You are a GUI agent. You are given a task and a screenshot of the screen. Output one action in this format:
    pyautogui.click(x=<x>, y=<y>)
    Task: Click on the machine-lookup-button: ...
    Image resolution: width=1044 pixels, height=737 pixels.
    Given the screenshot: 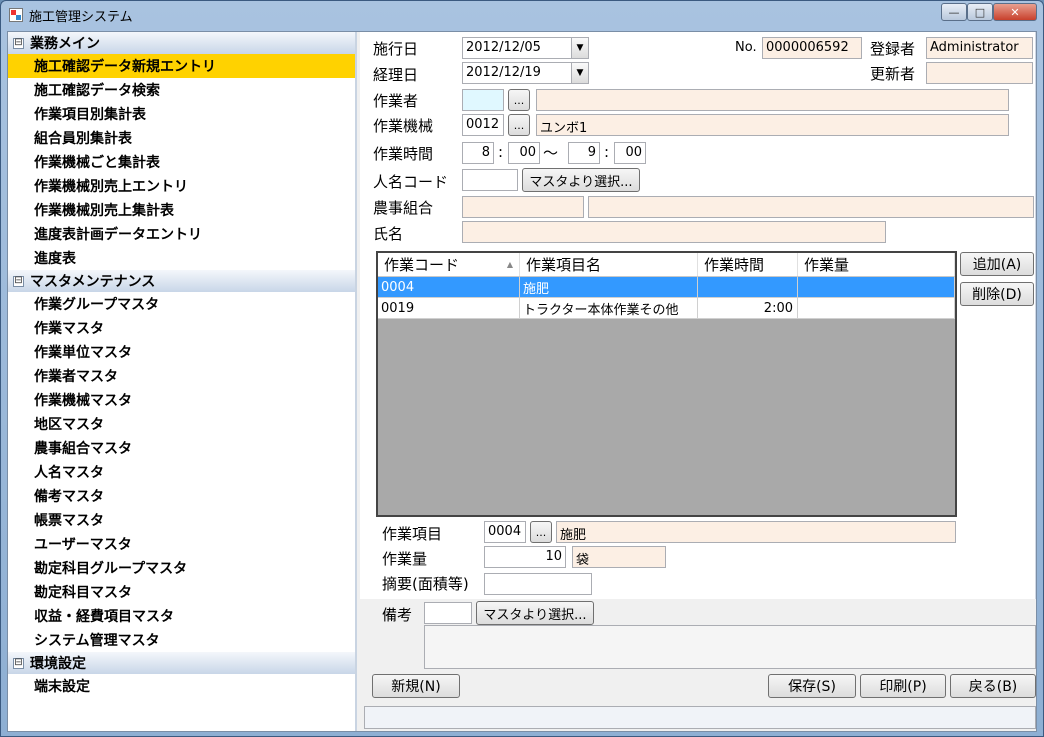 What is the action you would take?
    pyautogui.click(x=519, y=125)
    